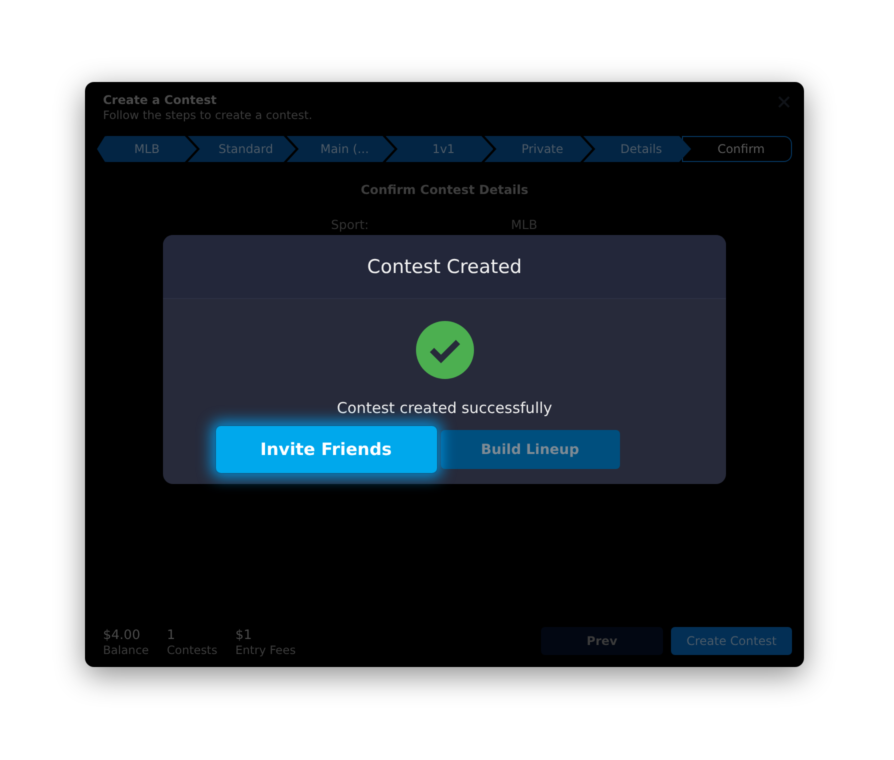 Image resolution: width=894 pixels, height=760 pixels. I want to click on dialog-title: Contest Created, so click(444, 267).